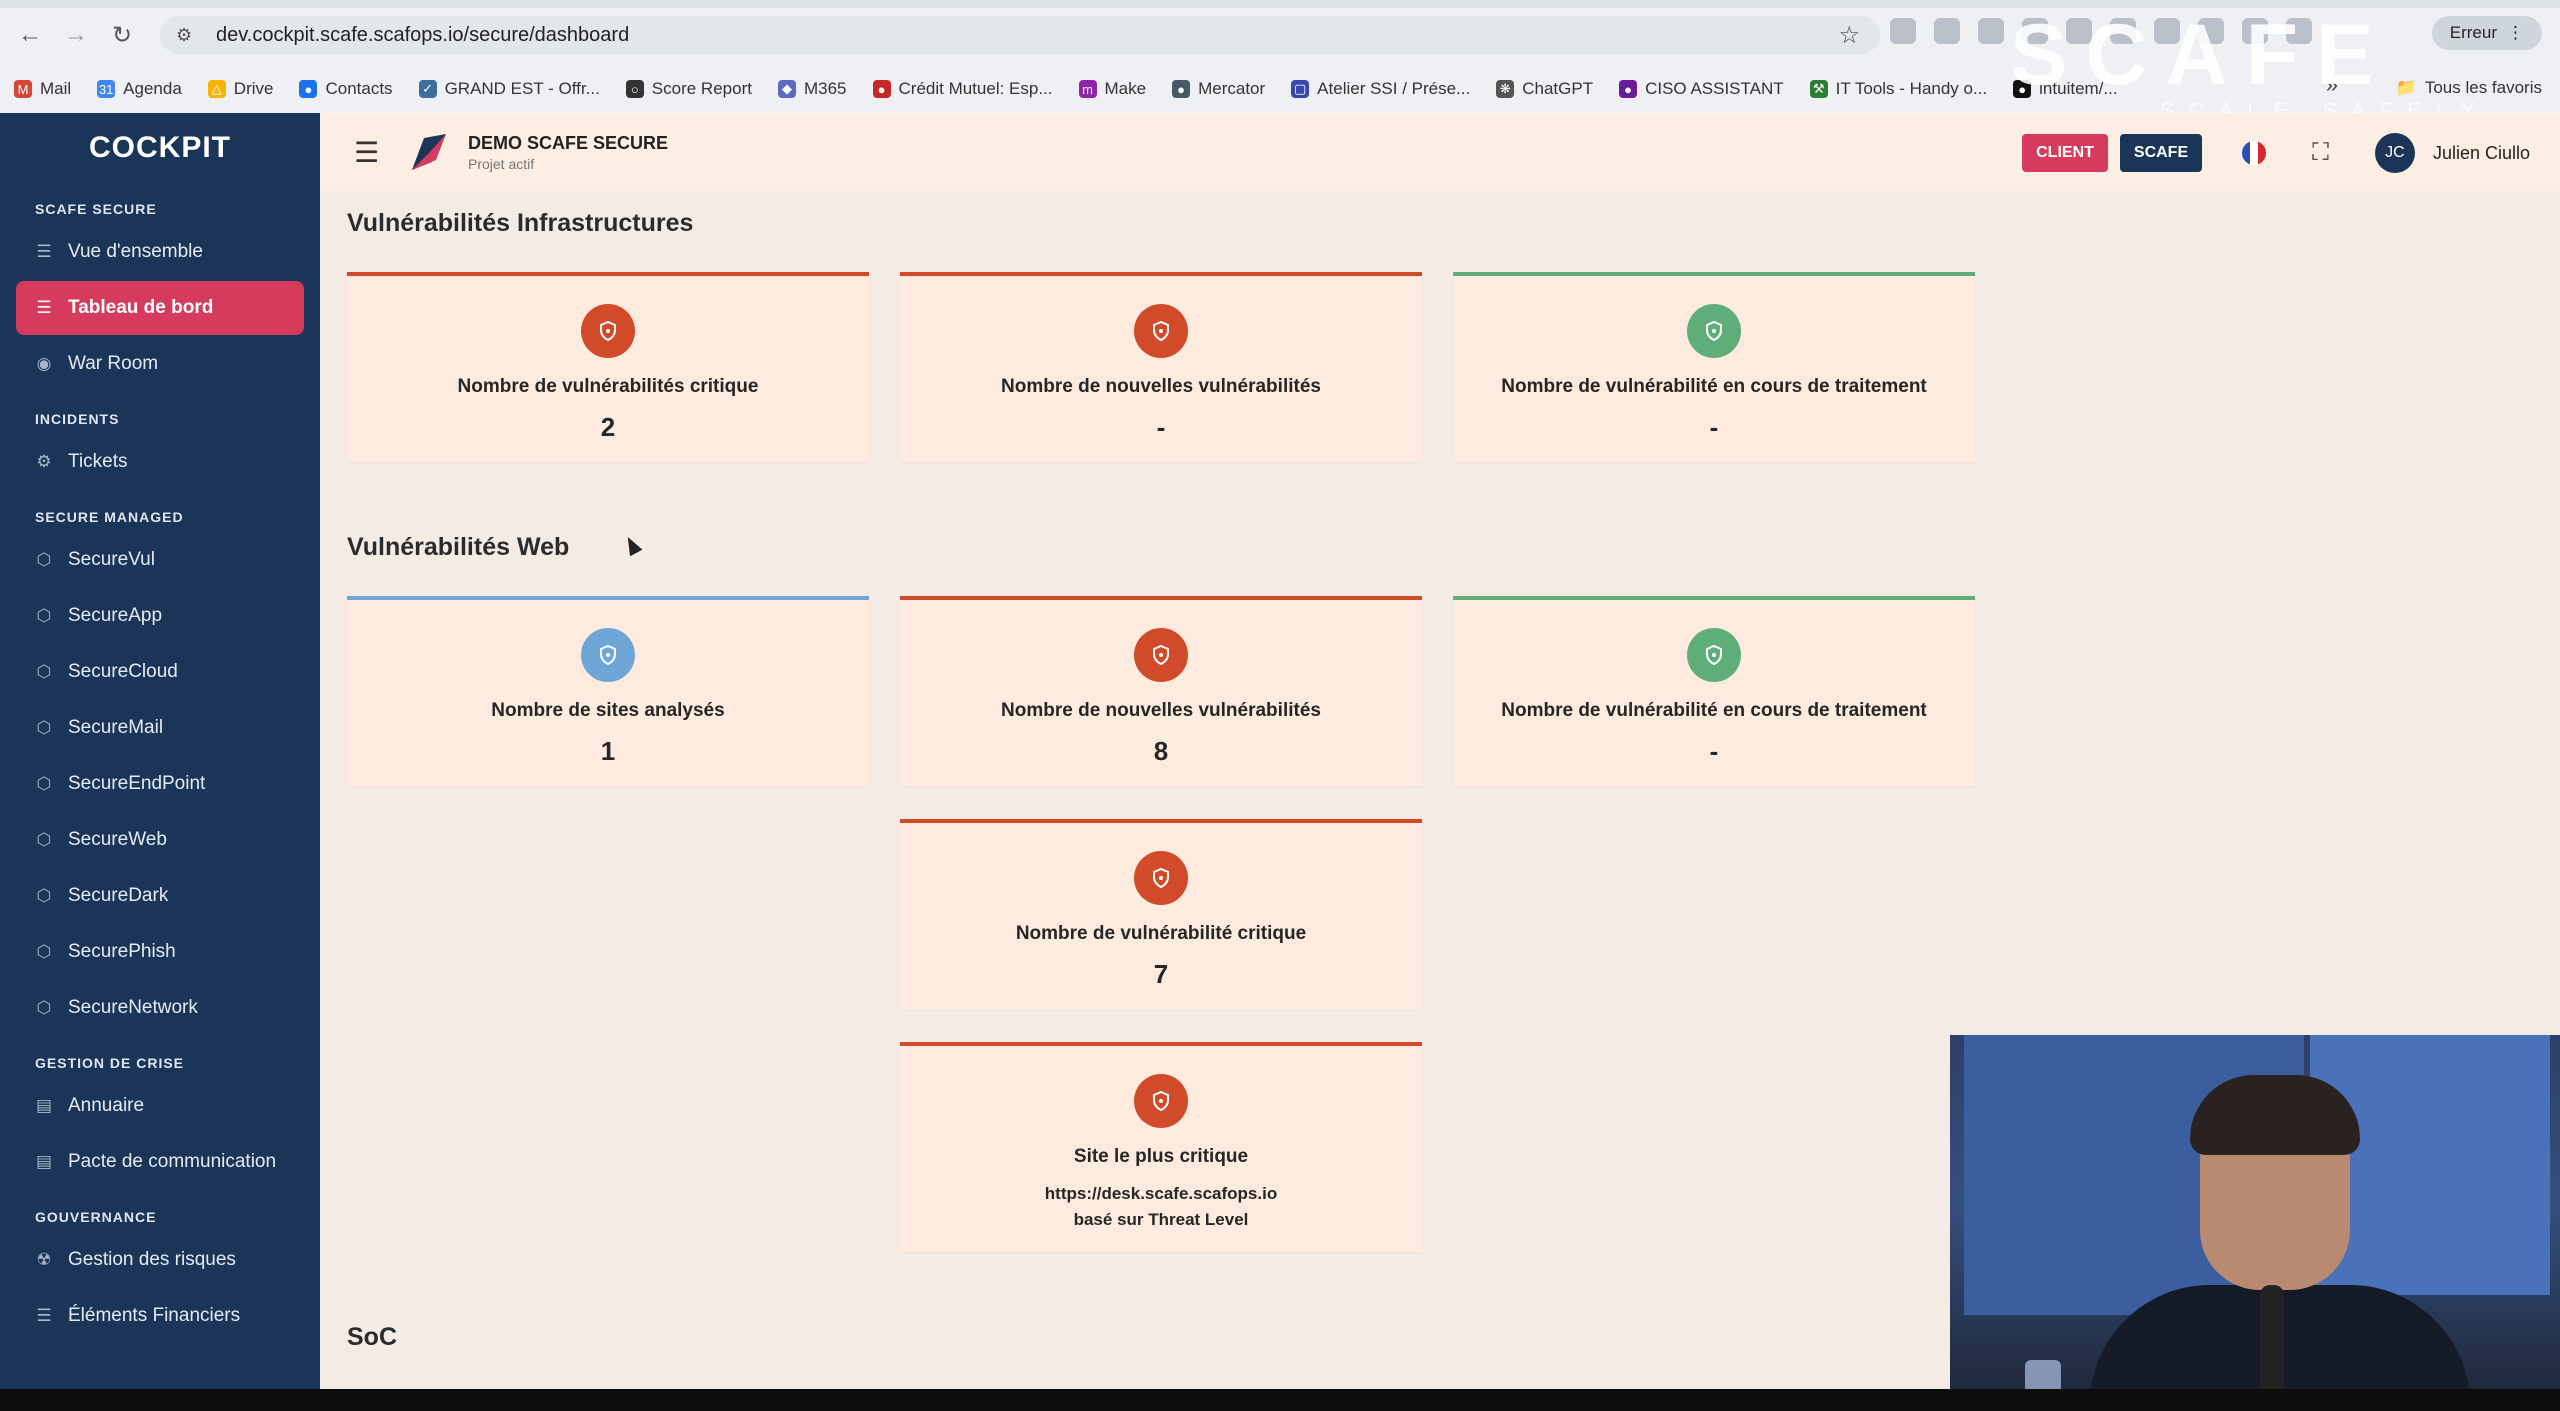  Describe the element at coordinates (2254, 153) in the screenshot. I see `french-flag-icon` at that location.